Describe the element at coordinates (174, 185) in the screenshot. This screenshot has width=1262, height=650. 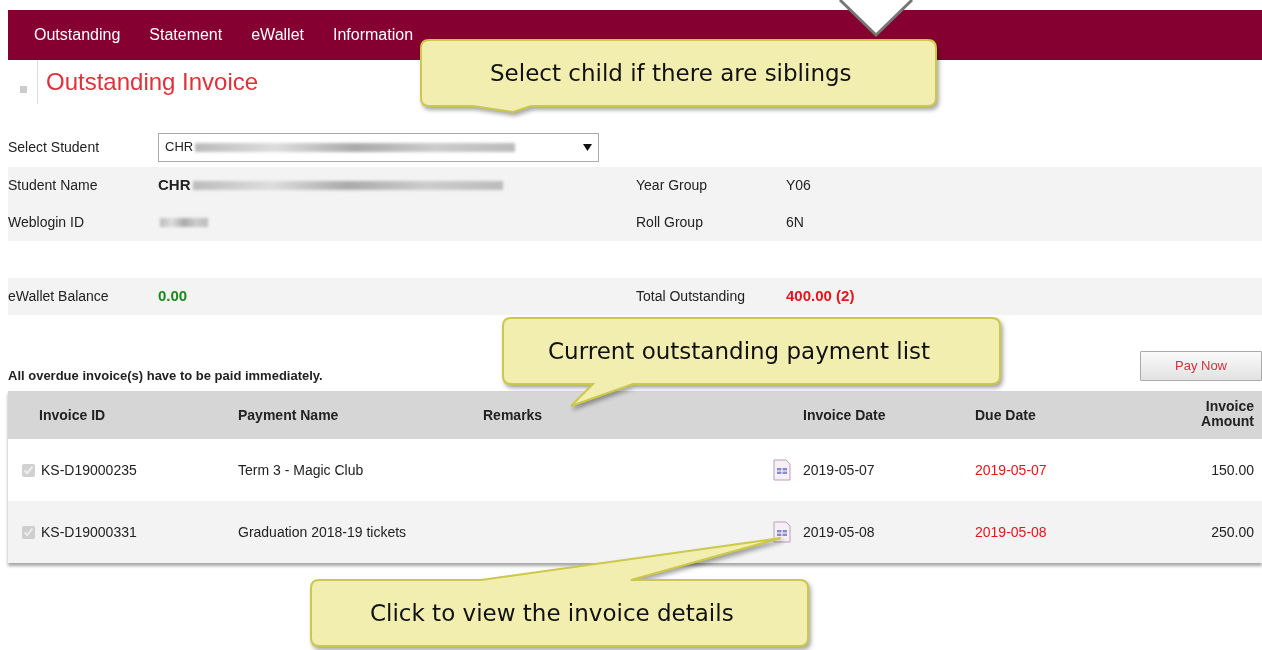
I see `field-value: CHR` at that location.